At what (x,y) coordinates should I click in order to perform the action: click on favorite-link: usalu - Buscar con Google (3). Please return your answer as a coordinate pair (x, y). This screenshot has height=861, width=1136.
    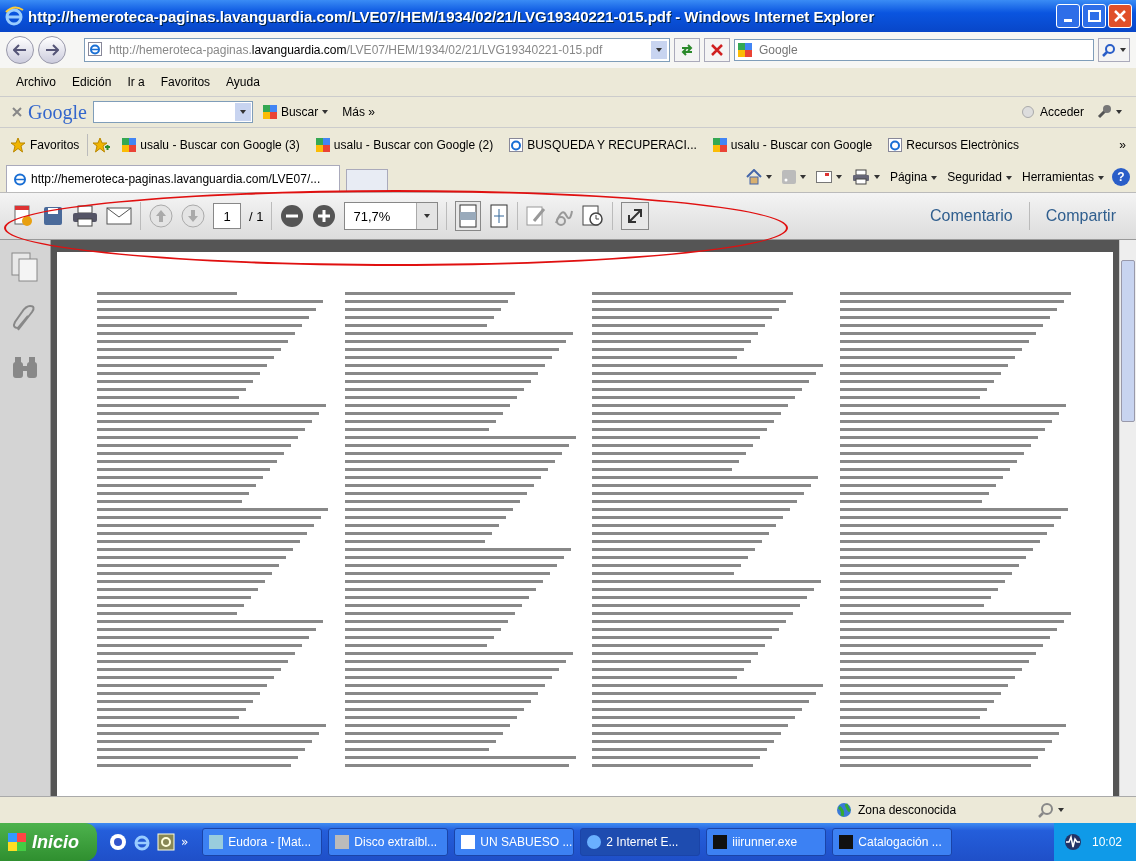
    Looking at the image, I should click on (211, 145).